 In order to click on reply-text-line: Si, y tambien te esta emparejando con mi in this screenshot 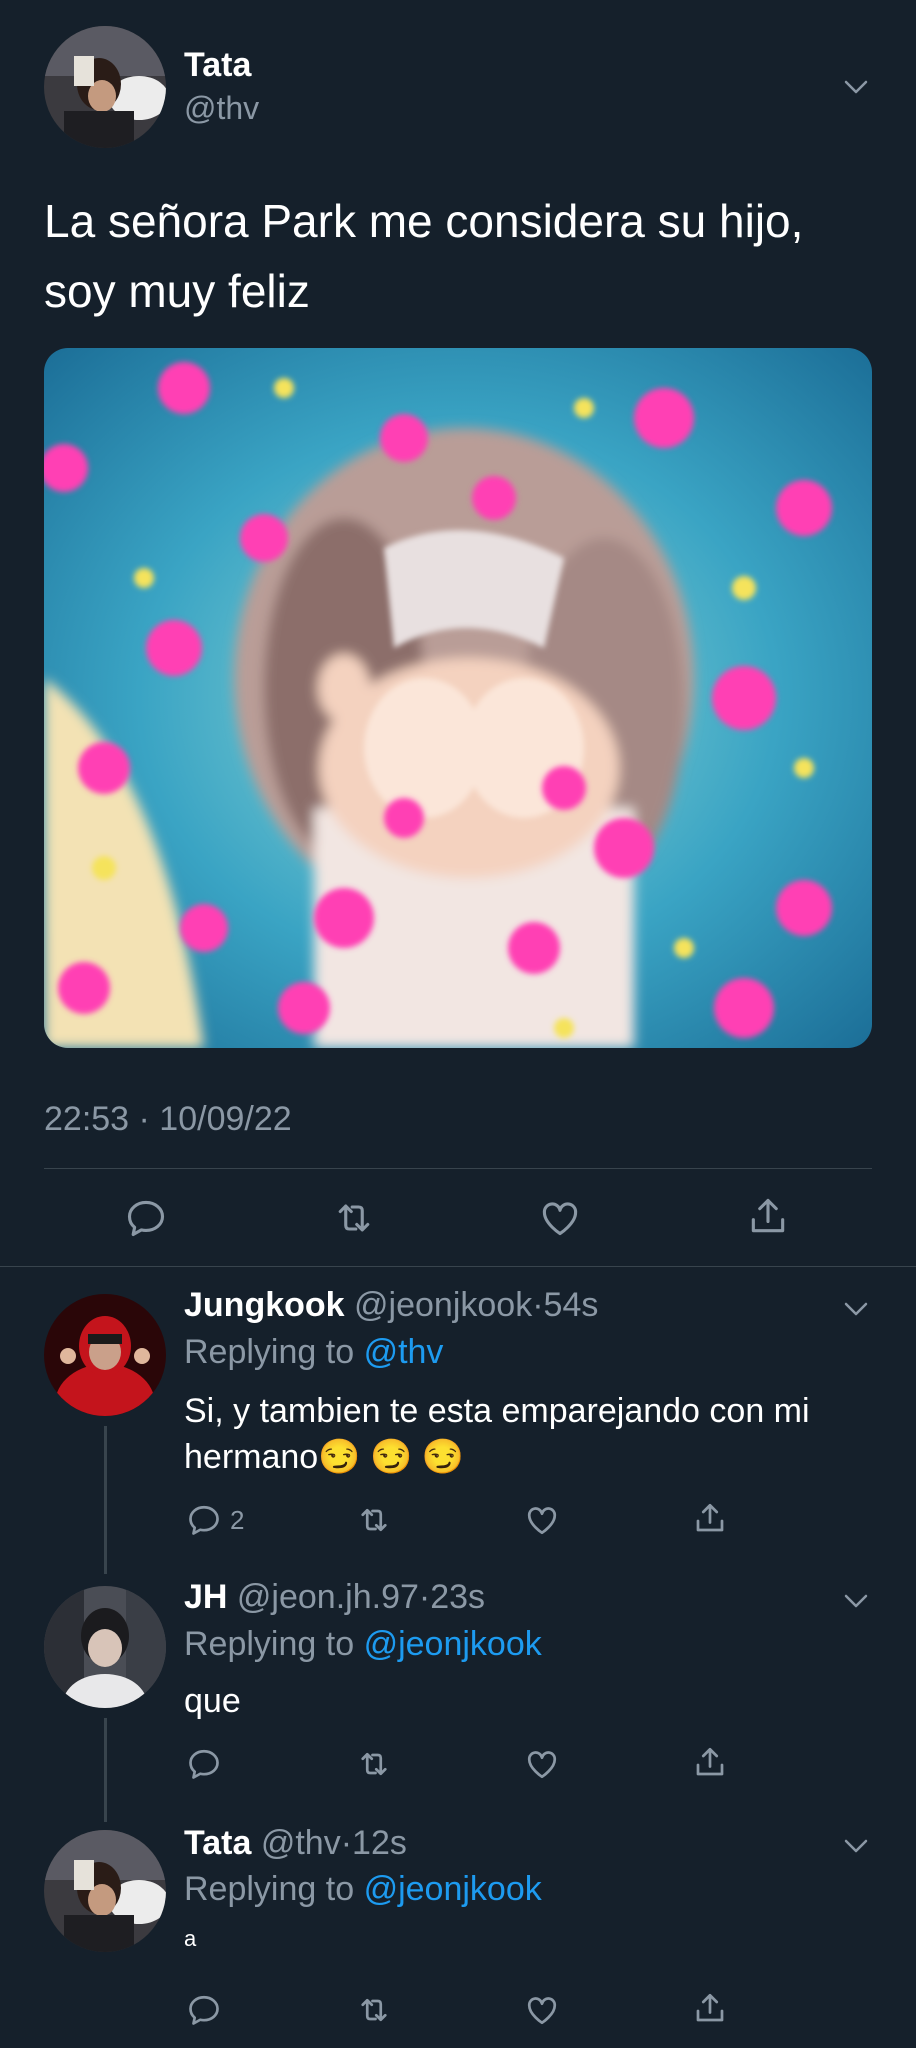, I will do `click(497, 1411)`.